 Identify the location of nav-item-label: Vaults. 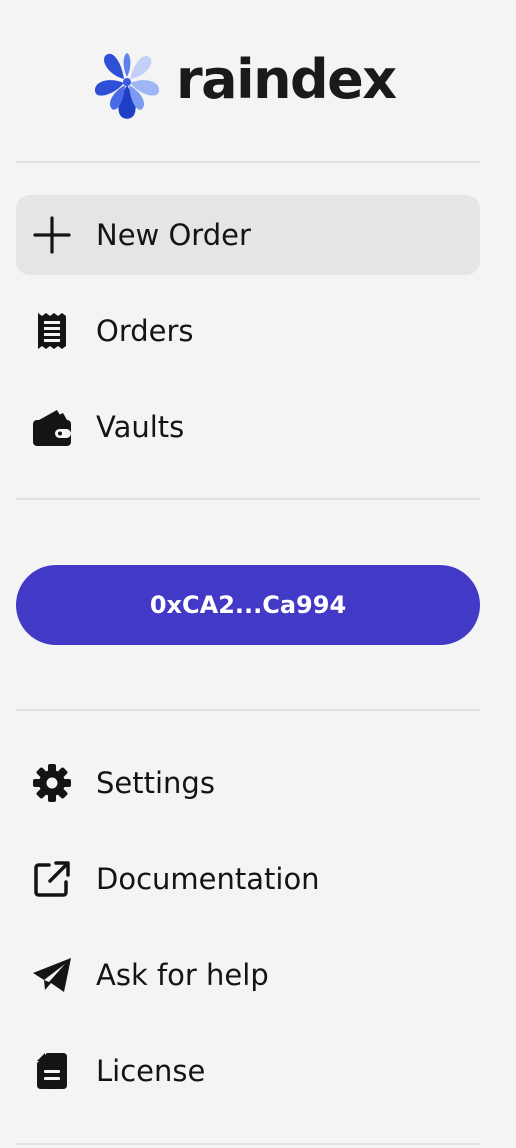
(140, 427).